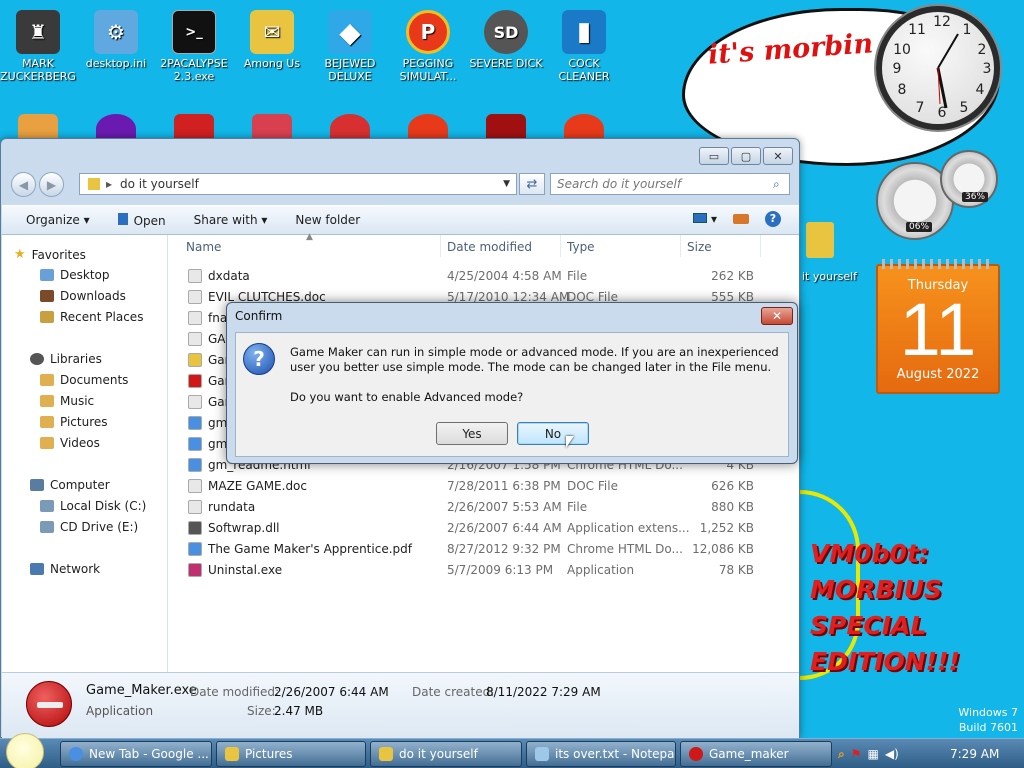  Describe the element at coordinates (203, 247) in the screenshot. I see `column-header-name: Name` at that location.